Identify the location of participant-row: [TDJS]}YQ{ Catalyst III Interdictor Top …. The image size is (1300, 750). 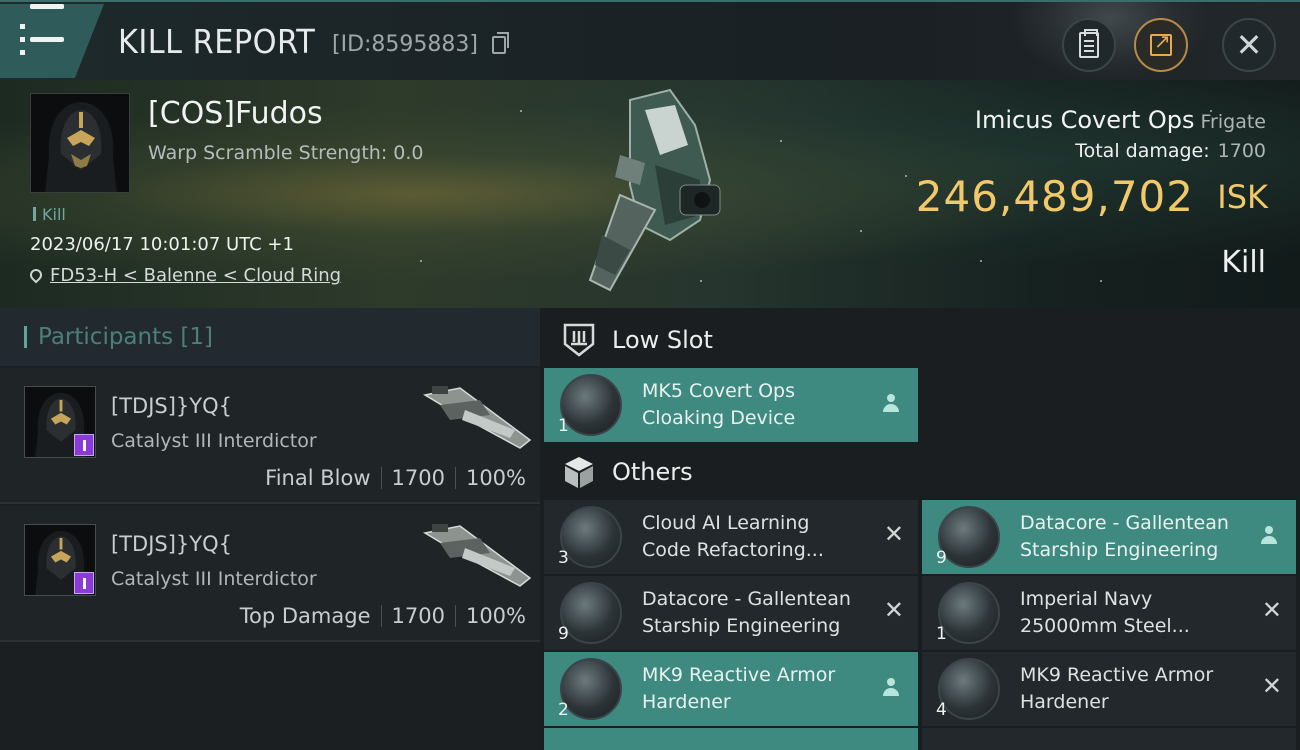
(270, 574).